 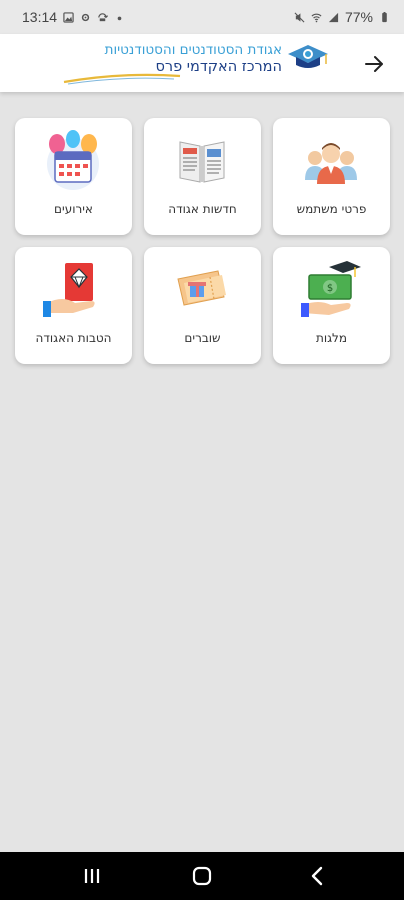 I want to click on tile-user-details: פרטי משתמש, so click(x=331, y=176).